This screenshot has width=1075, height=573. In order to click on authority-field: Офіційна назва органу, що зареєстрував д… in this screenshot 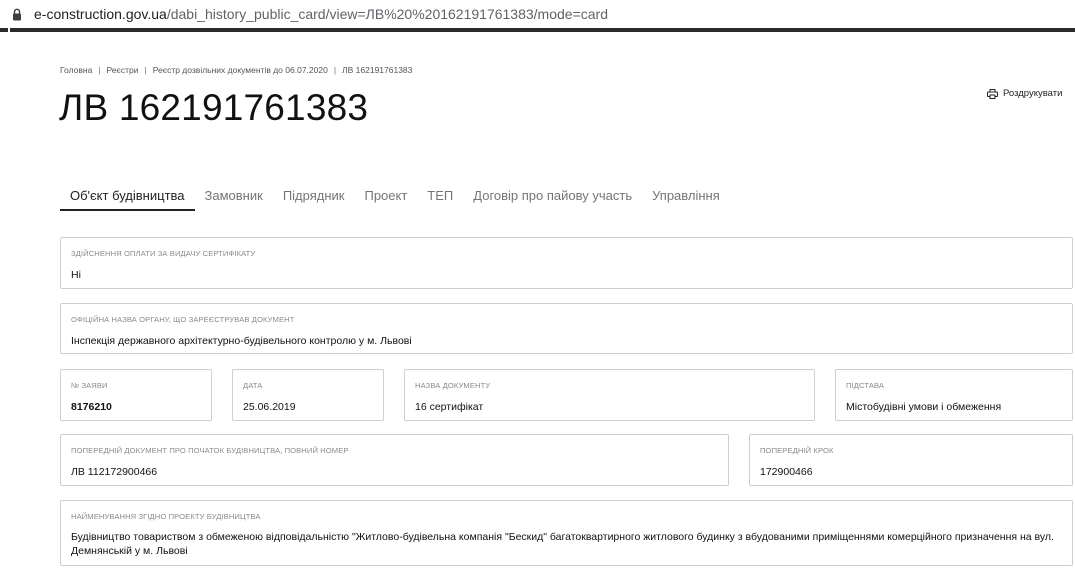, I will do `click(566, 328)`.